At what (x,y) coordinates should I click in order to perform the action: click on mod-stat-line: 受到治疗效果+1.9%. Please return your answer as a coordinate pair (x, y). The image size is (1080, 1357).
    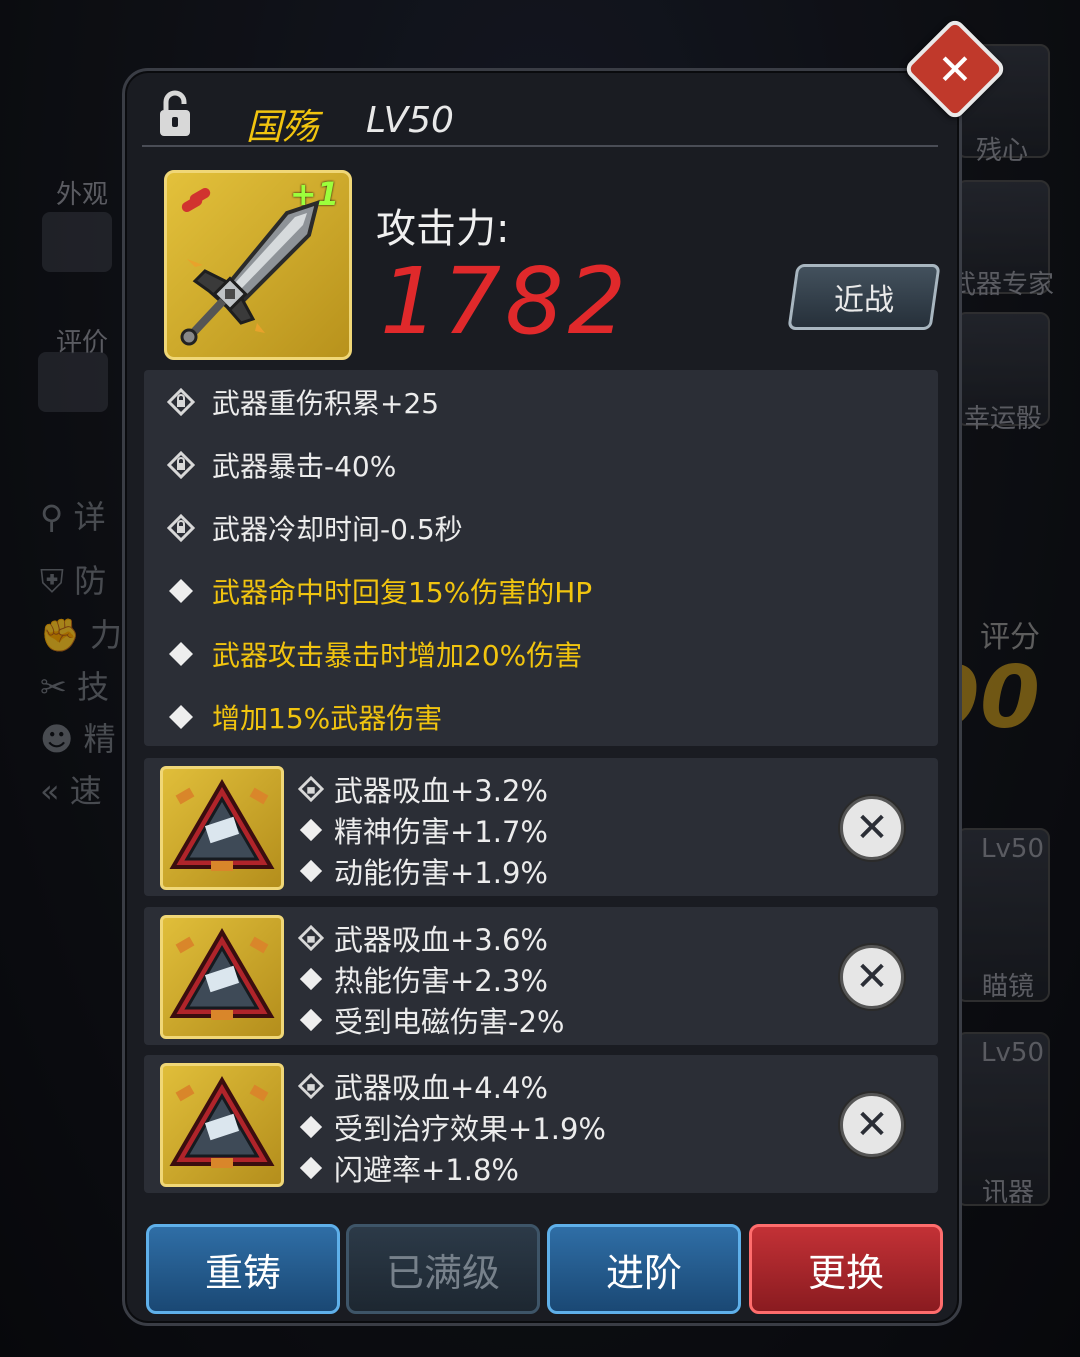
    Looking at the image, I should click on (451, 1127).